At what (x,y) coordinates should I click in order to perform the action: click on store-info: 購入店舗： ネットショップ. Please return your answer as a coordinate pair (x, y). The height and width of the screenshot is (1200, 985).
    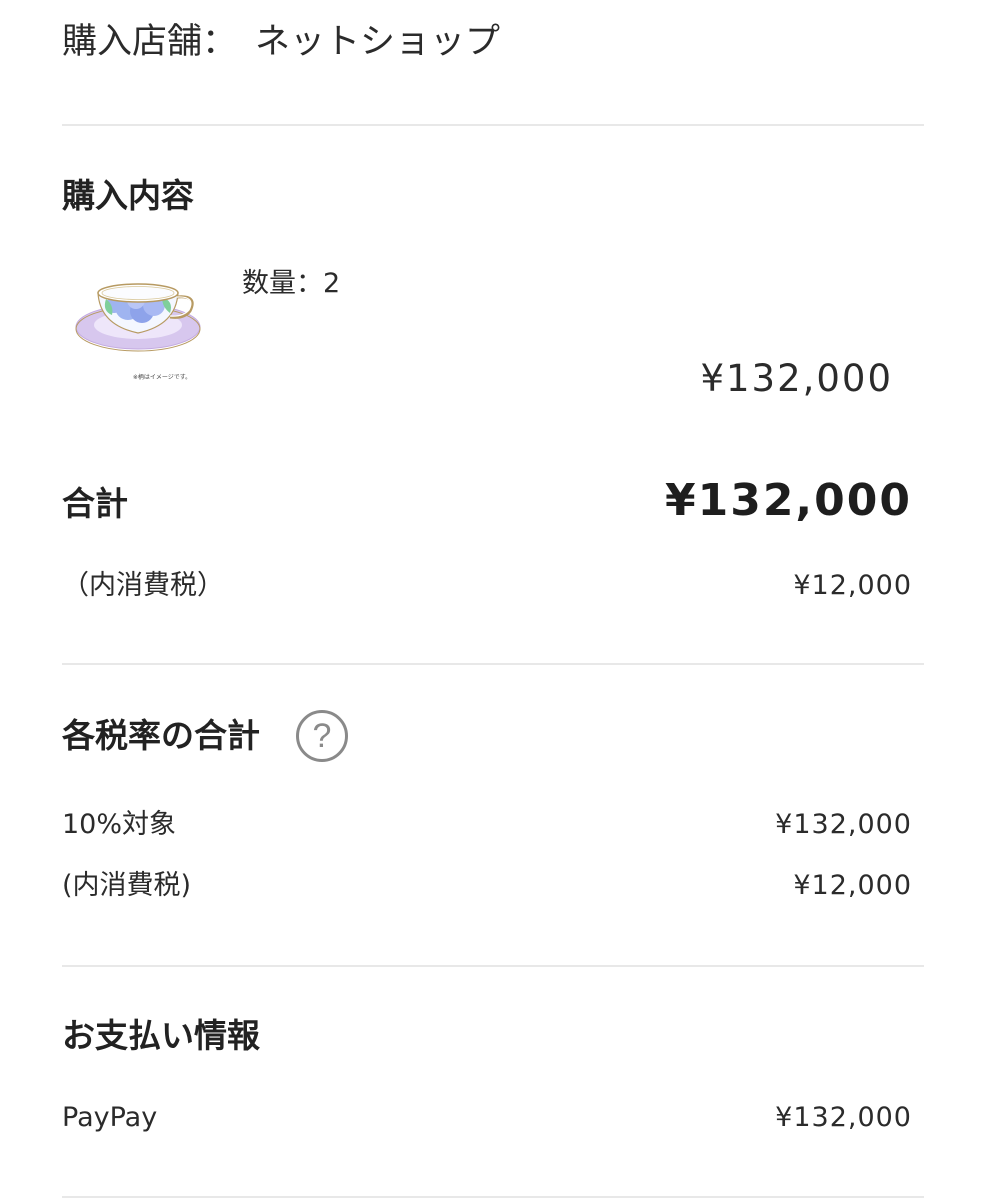
    Looking at the image, I should click on (281, 42).